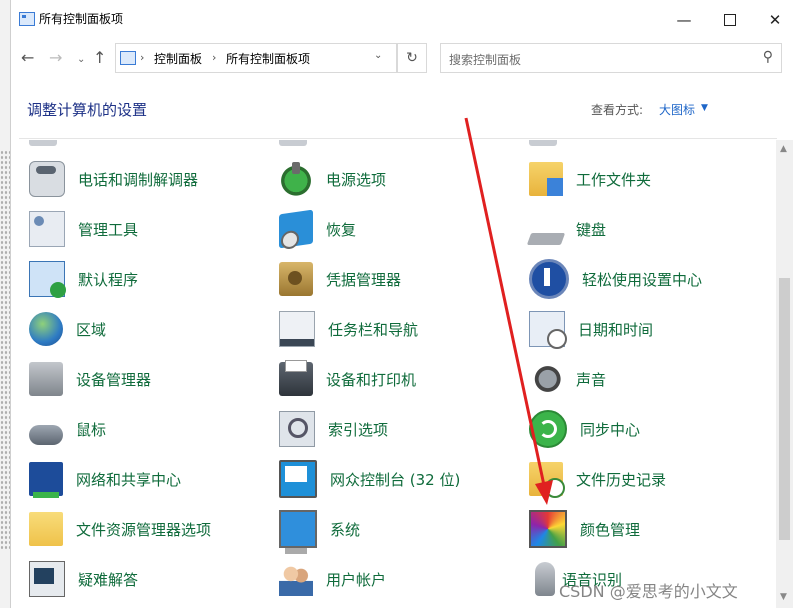  I want to click on search-input: 搜索控制面板 ⚲, so click(611, 58).